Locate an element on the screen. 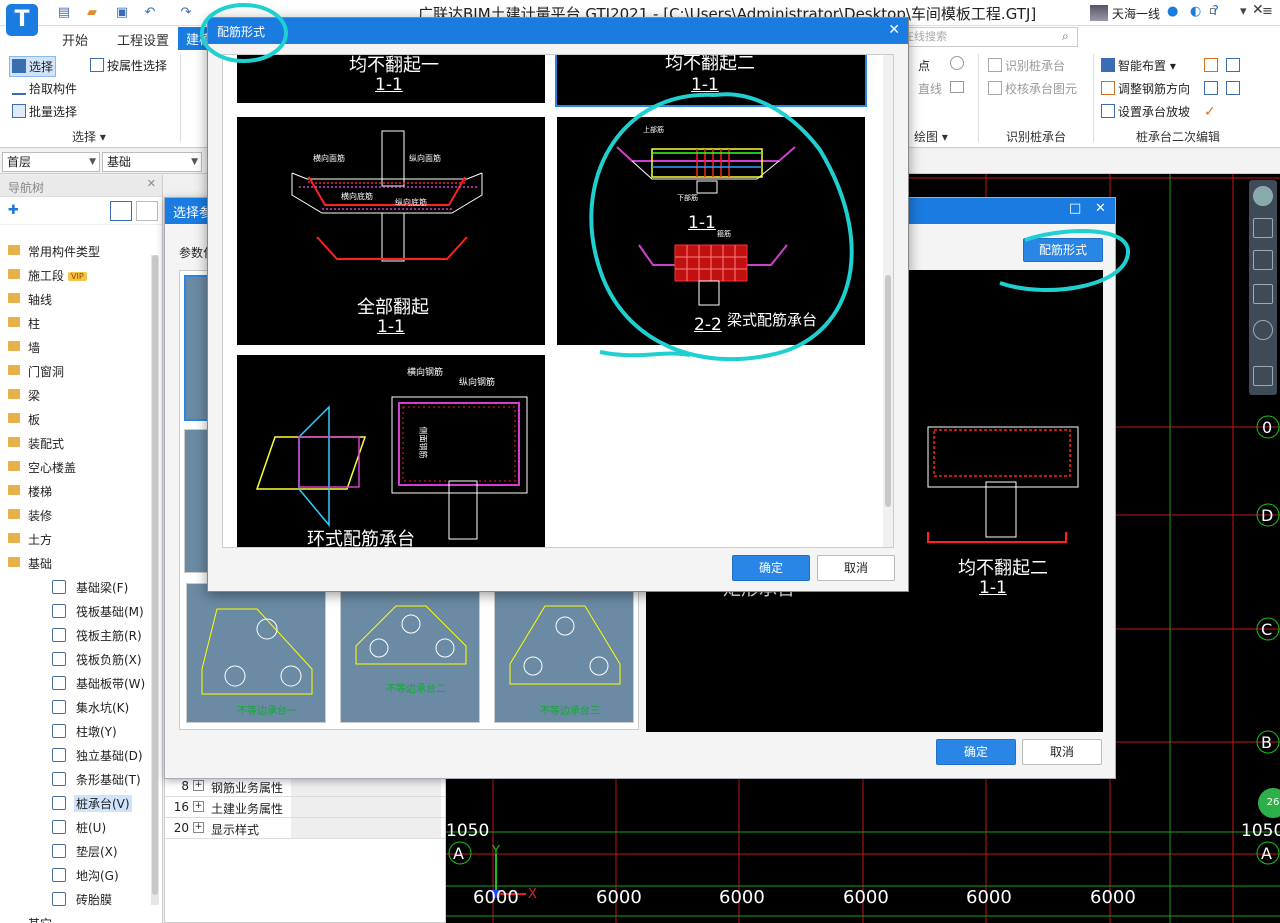 This screenshot has height=923, width=1280. nav-sub-item: 基础梁(F) is located at coordinates (75, 587).